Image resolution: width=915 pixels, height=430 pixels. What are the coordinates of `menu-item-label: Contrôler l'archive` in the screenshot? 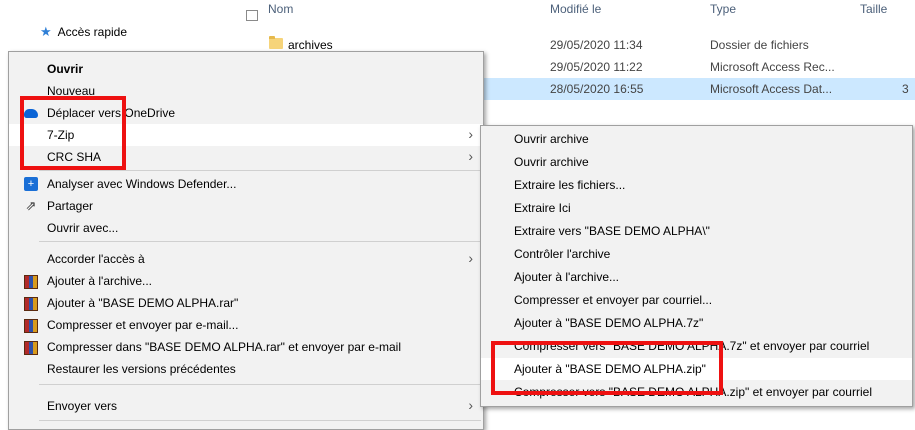 It's located at (562, 254).